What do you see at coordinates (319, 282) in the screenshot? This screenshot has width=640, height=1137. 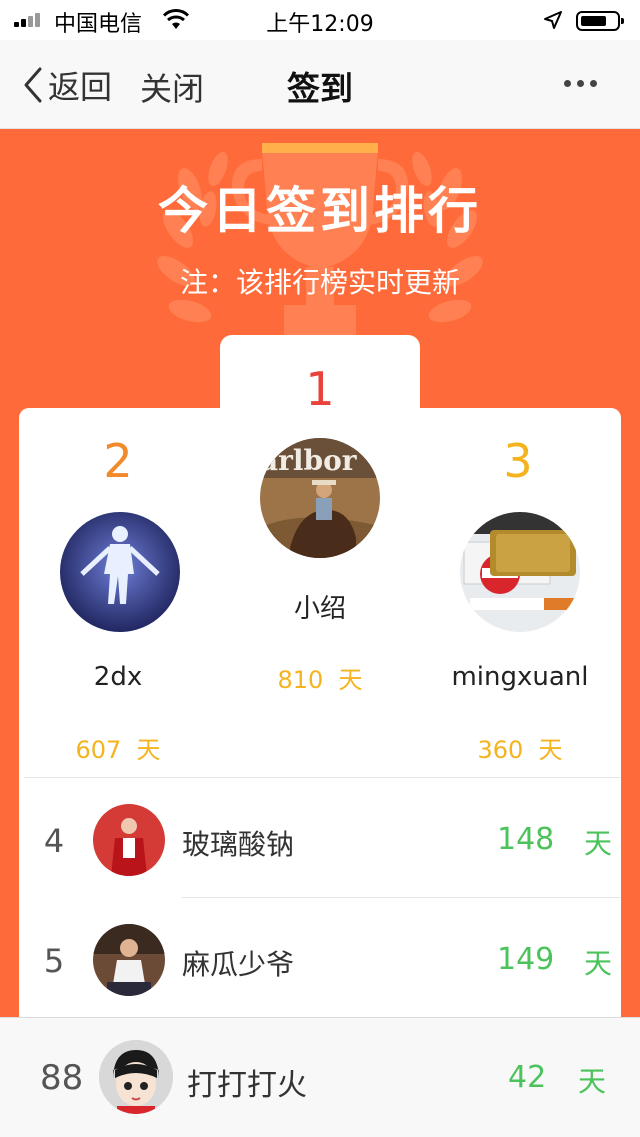 I see `banner-note: 注：该排行榜实时更新` at bounding box center [319, 282].